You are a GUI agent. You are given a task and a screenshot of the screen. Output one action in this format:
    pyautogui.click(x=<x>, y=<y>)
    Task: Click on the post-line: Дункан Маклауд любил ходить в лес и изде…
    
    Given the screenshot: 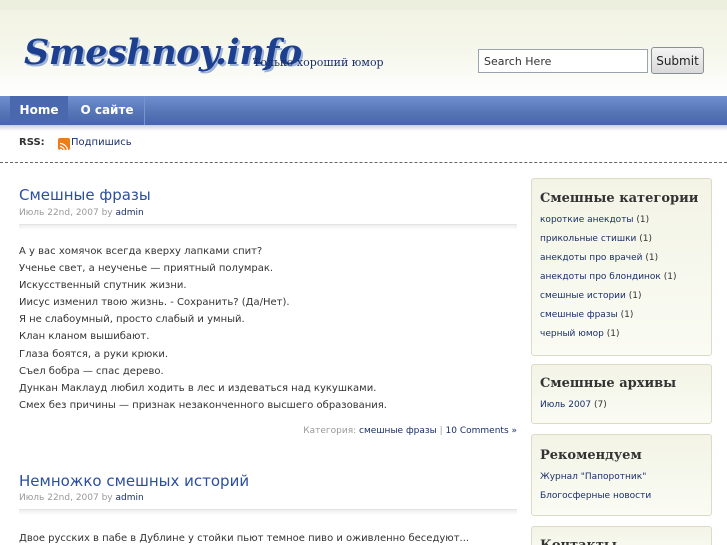 What is the action you would take?
    pyautogui.click(x=198, y=388)
    